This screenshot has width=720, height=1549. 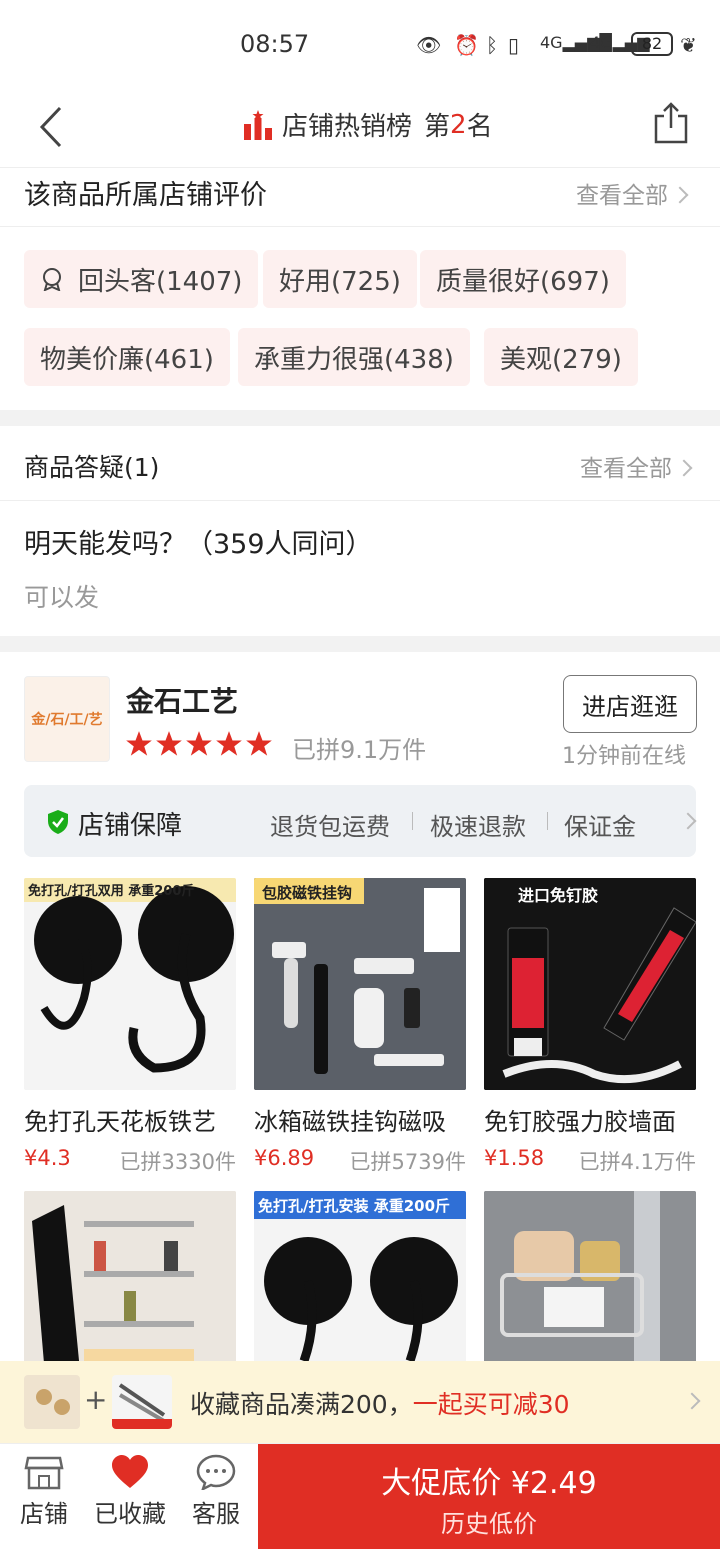 What do you see at coordinates (624, 756) in the screenshot?
I see `store-online-status: 1分钟前在线` at bounding box center [624, 756].